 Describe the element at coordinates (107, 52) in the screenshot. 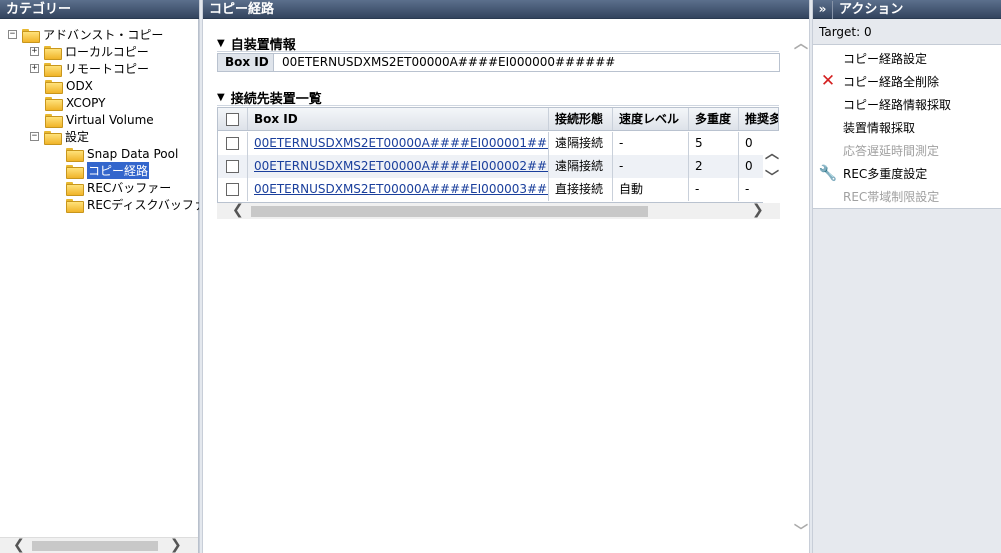

I see `tree-item-label: ローカルコピー` at that location.